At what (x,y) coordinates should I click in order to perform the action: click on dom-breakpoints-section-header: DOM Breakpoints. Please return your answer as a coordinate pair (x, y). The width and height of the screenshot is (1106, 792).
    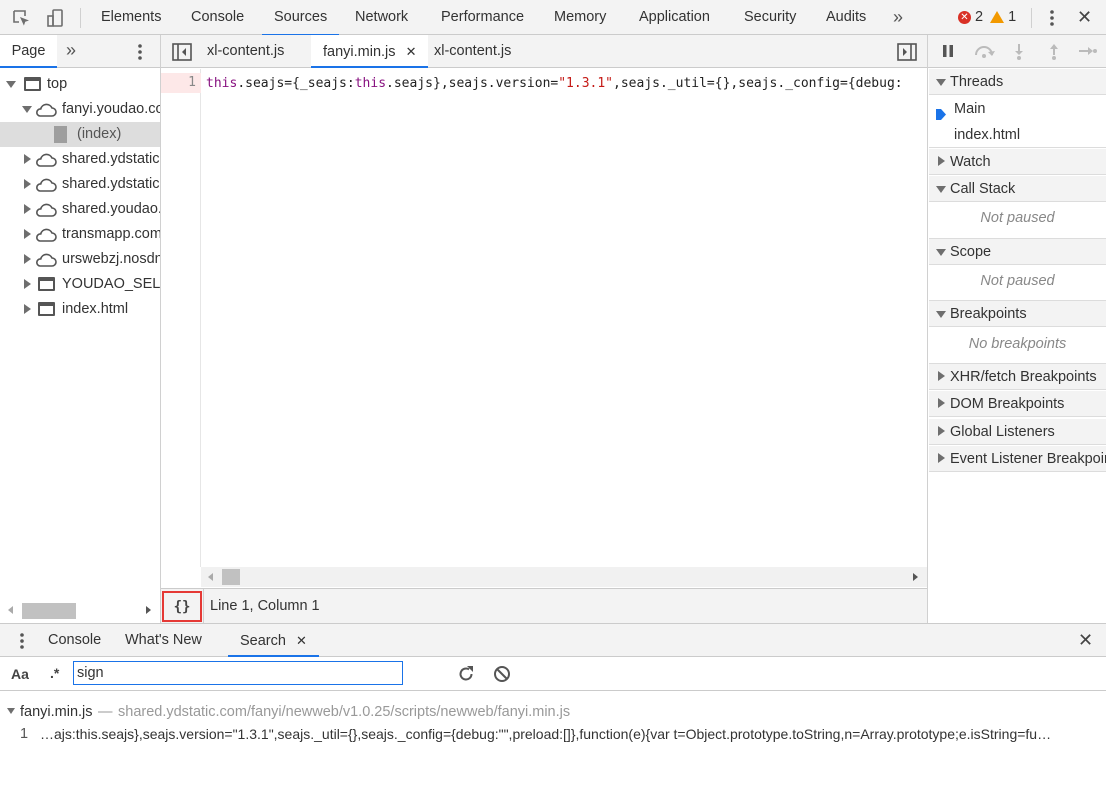
    Looking at the image, I should click on (1017, 404).